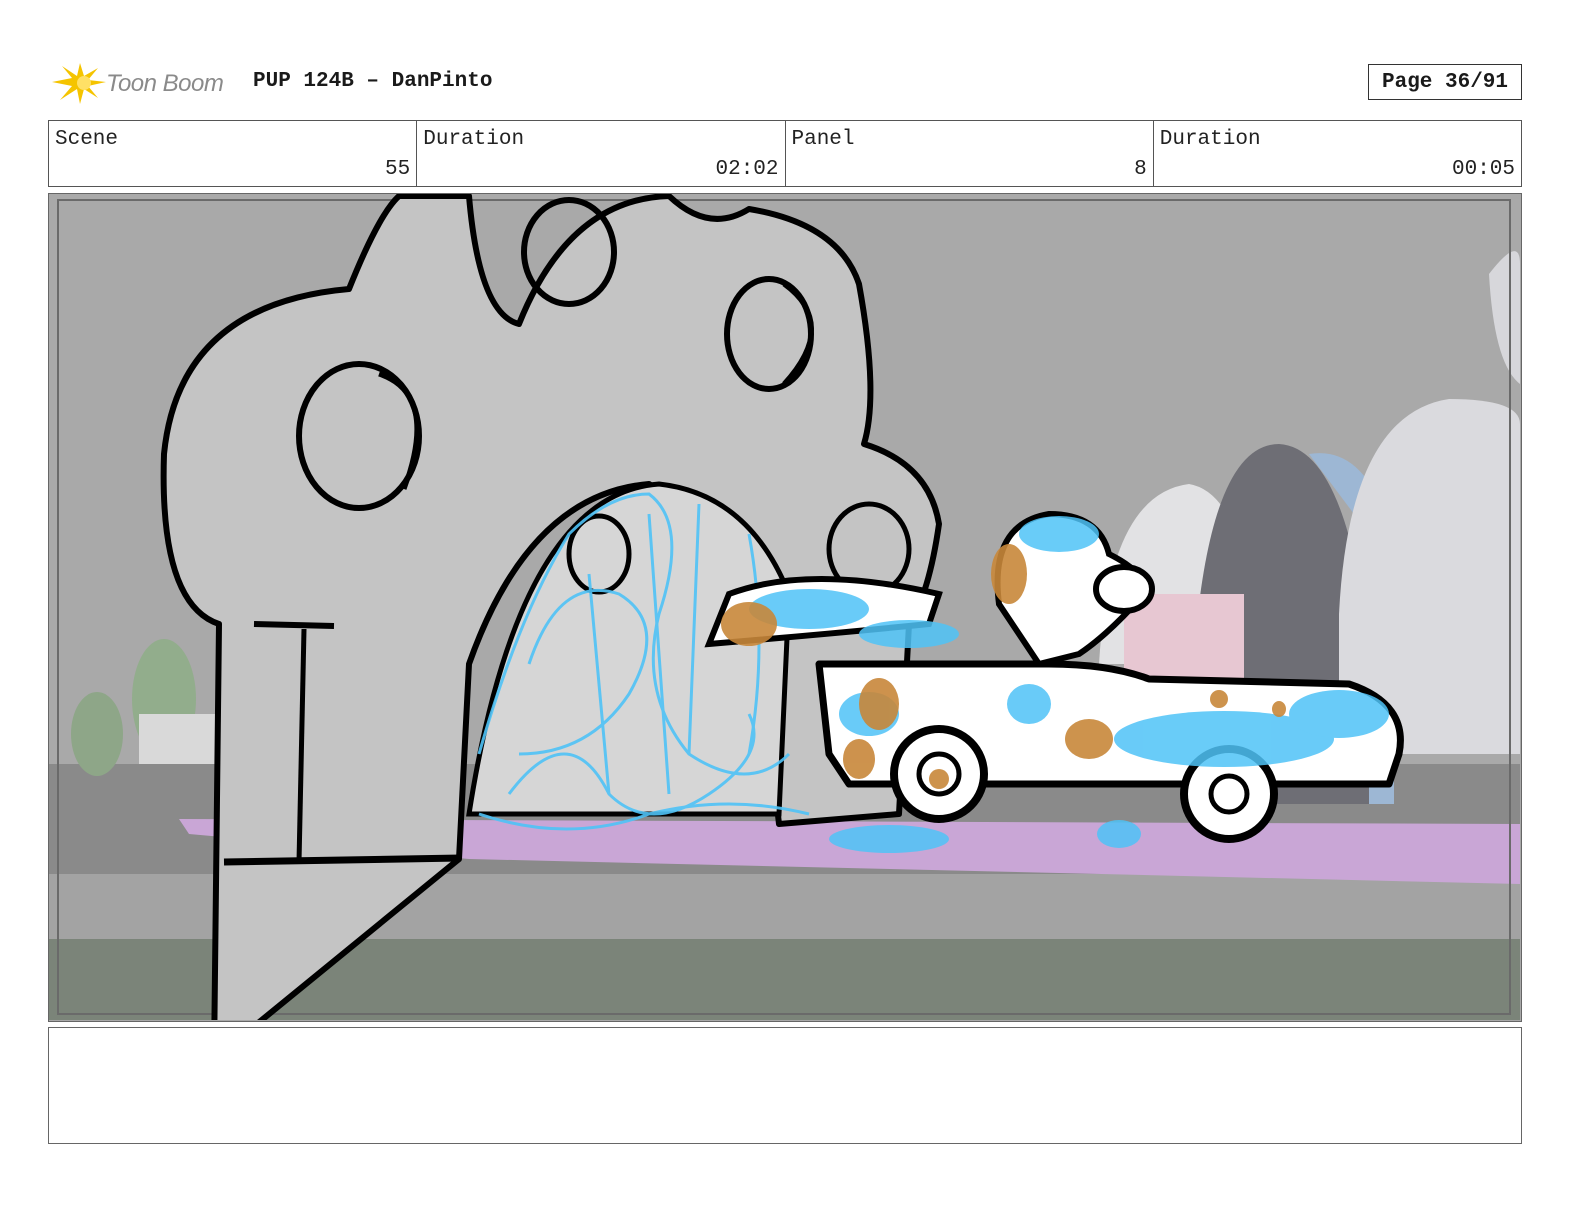 This screenshot has width=1582, height=1225. Describe the element at coordinates (1140, 169) in the screenshot. I see `panel-value: 8` at that location.